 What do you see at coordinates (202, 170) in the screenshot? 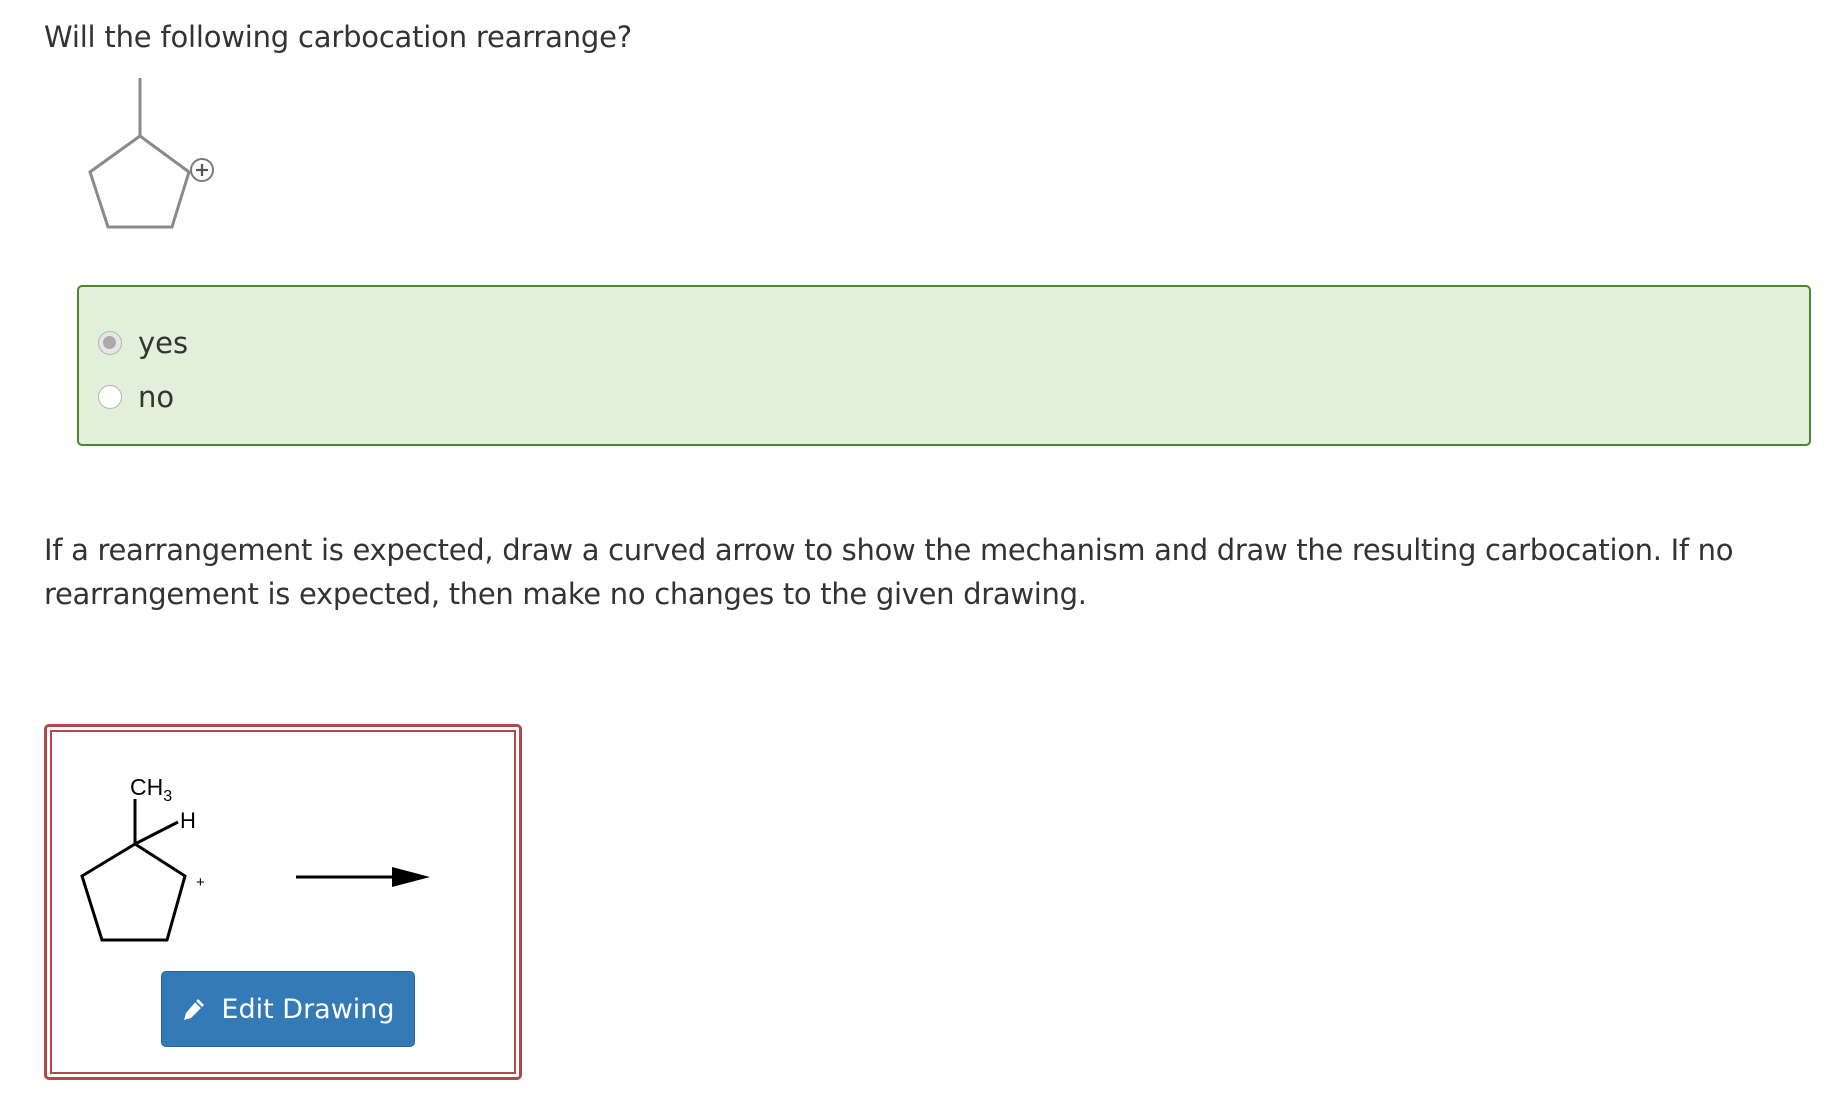
I see `positive-charge-icon` at bounding box center [202, 170].